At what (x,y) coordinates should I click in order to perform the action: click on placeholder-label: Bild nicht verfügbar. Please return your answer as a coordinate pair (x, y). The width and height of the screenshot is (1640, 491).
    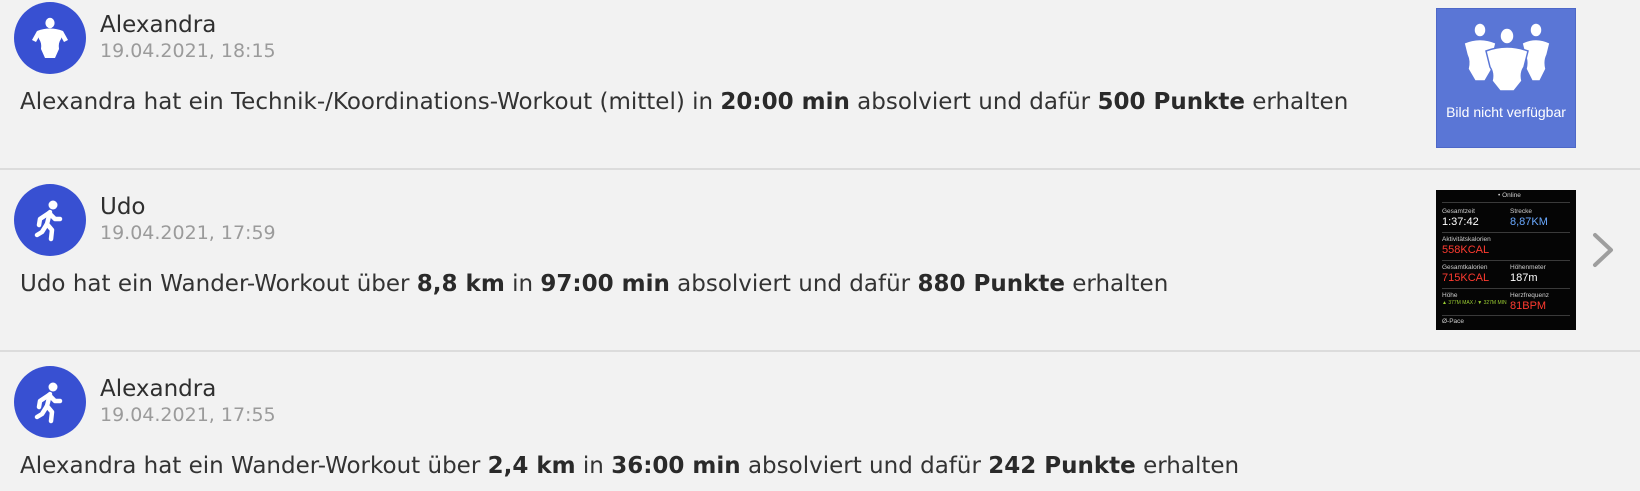
    Looking at the image, I should click on (1506, 112).